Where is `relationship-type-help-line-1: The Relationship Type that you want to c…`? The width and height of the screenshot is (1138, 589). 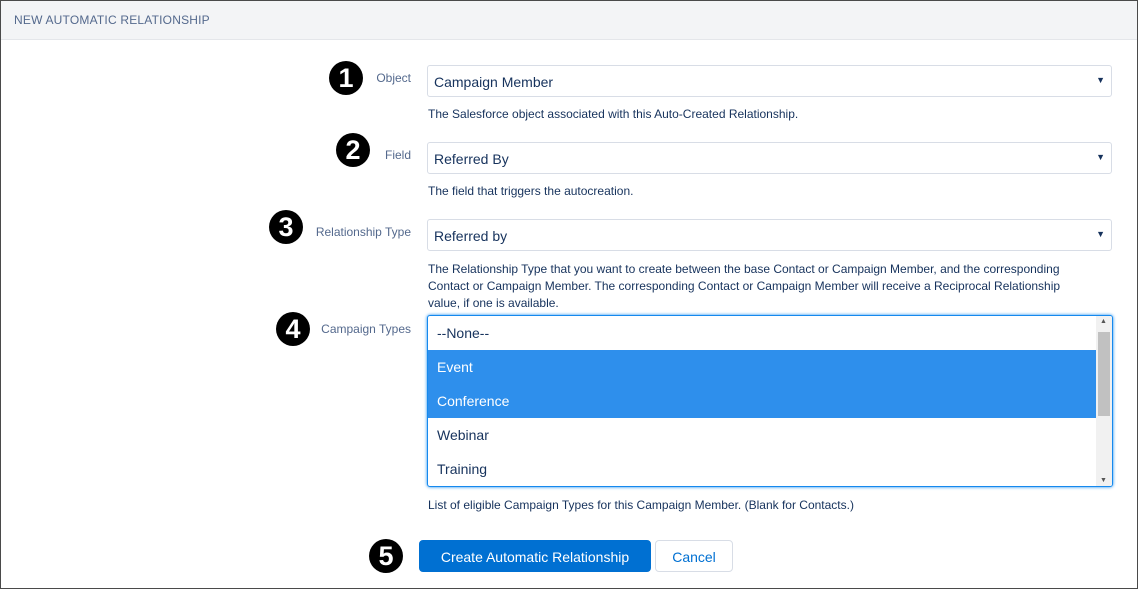
relationship-type-help-line-1: The Relationship Type that you want to c… is located at coordinates (744, 269).